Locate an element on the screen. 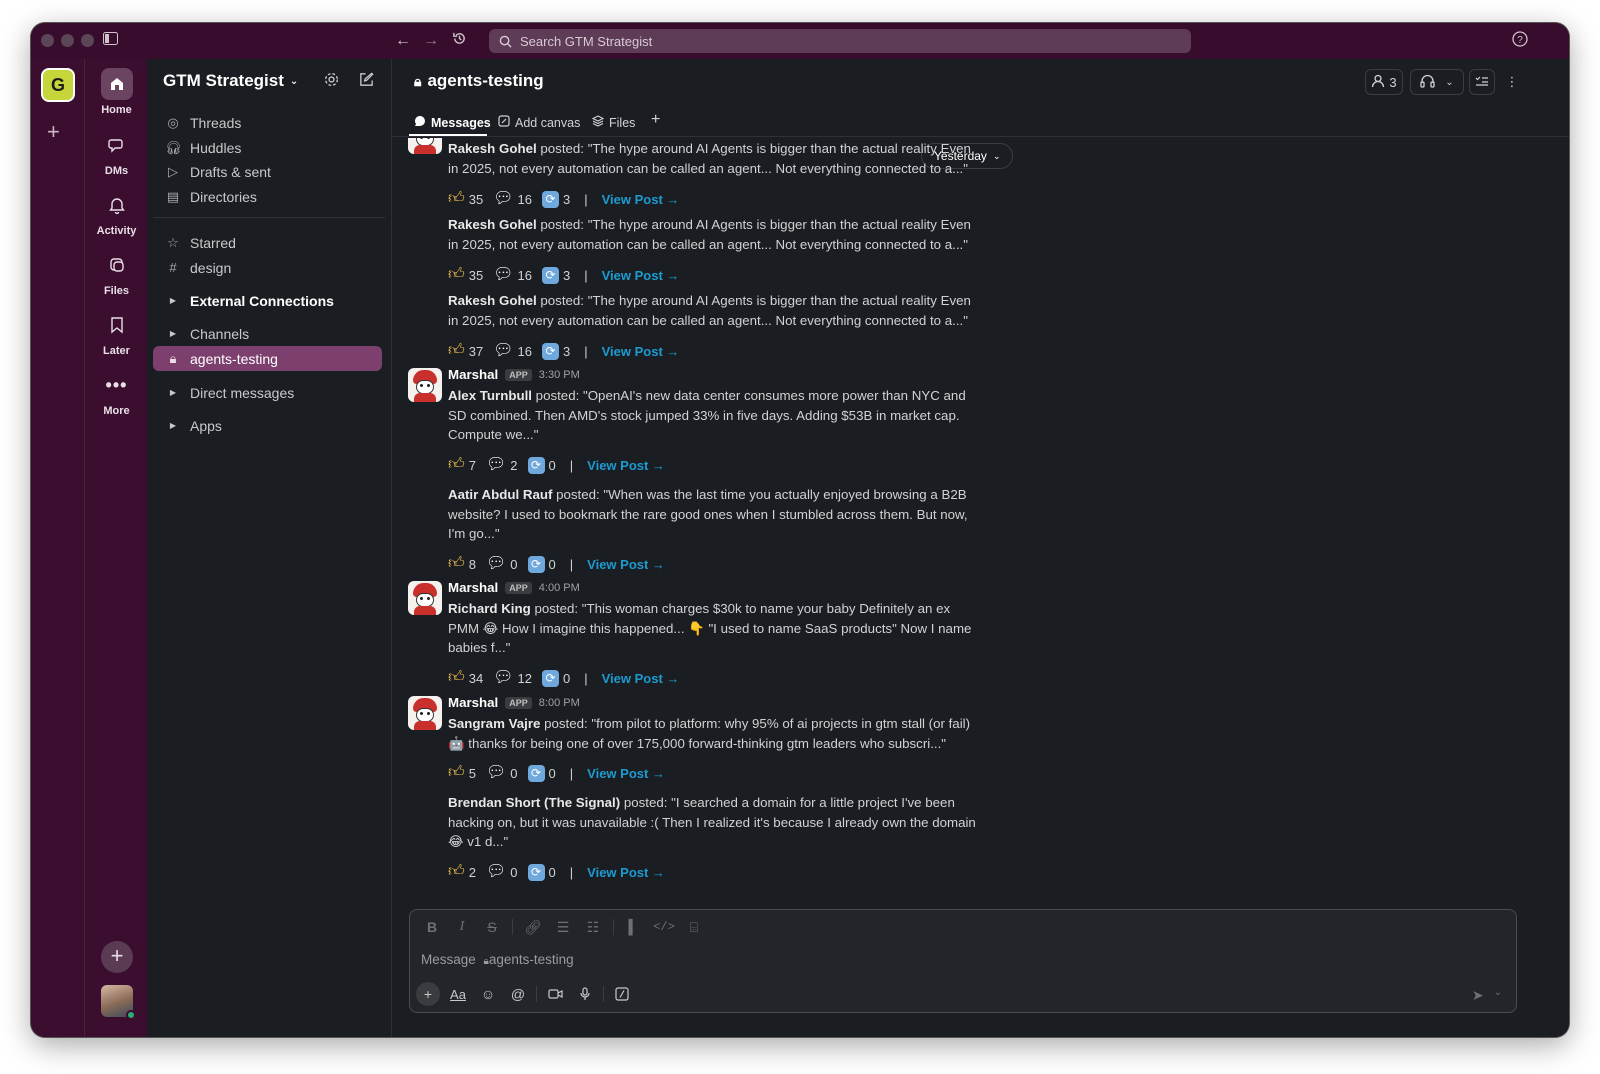 This screenshot has height=1074, width=1600. text-format-icon: Aa is located at coordinates (458, 994).